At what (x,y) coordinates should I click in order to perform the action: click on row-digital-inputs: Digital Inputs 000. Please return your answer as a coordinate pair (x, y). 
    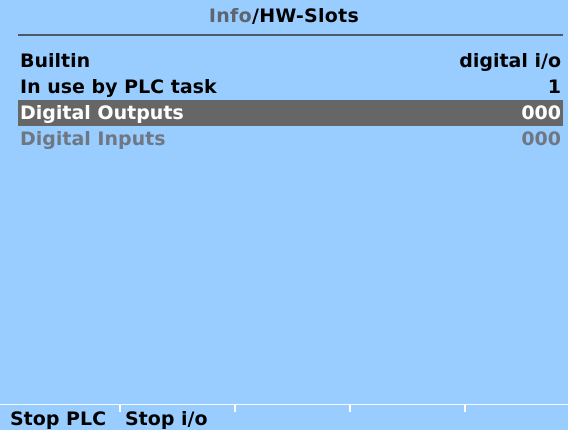
    Looking at the image, I should click on (290, 139).